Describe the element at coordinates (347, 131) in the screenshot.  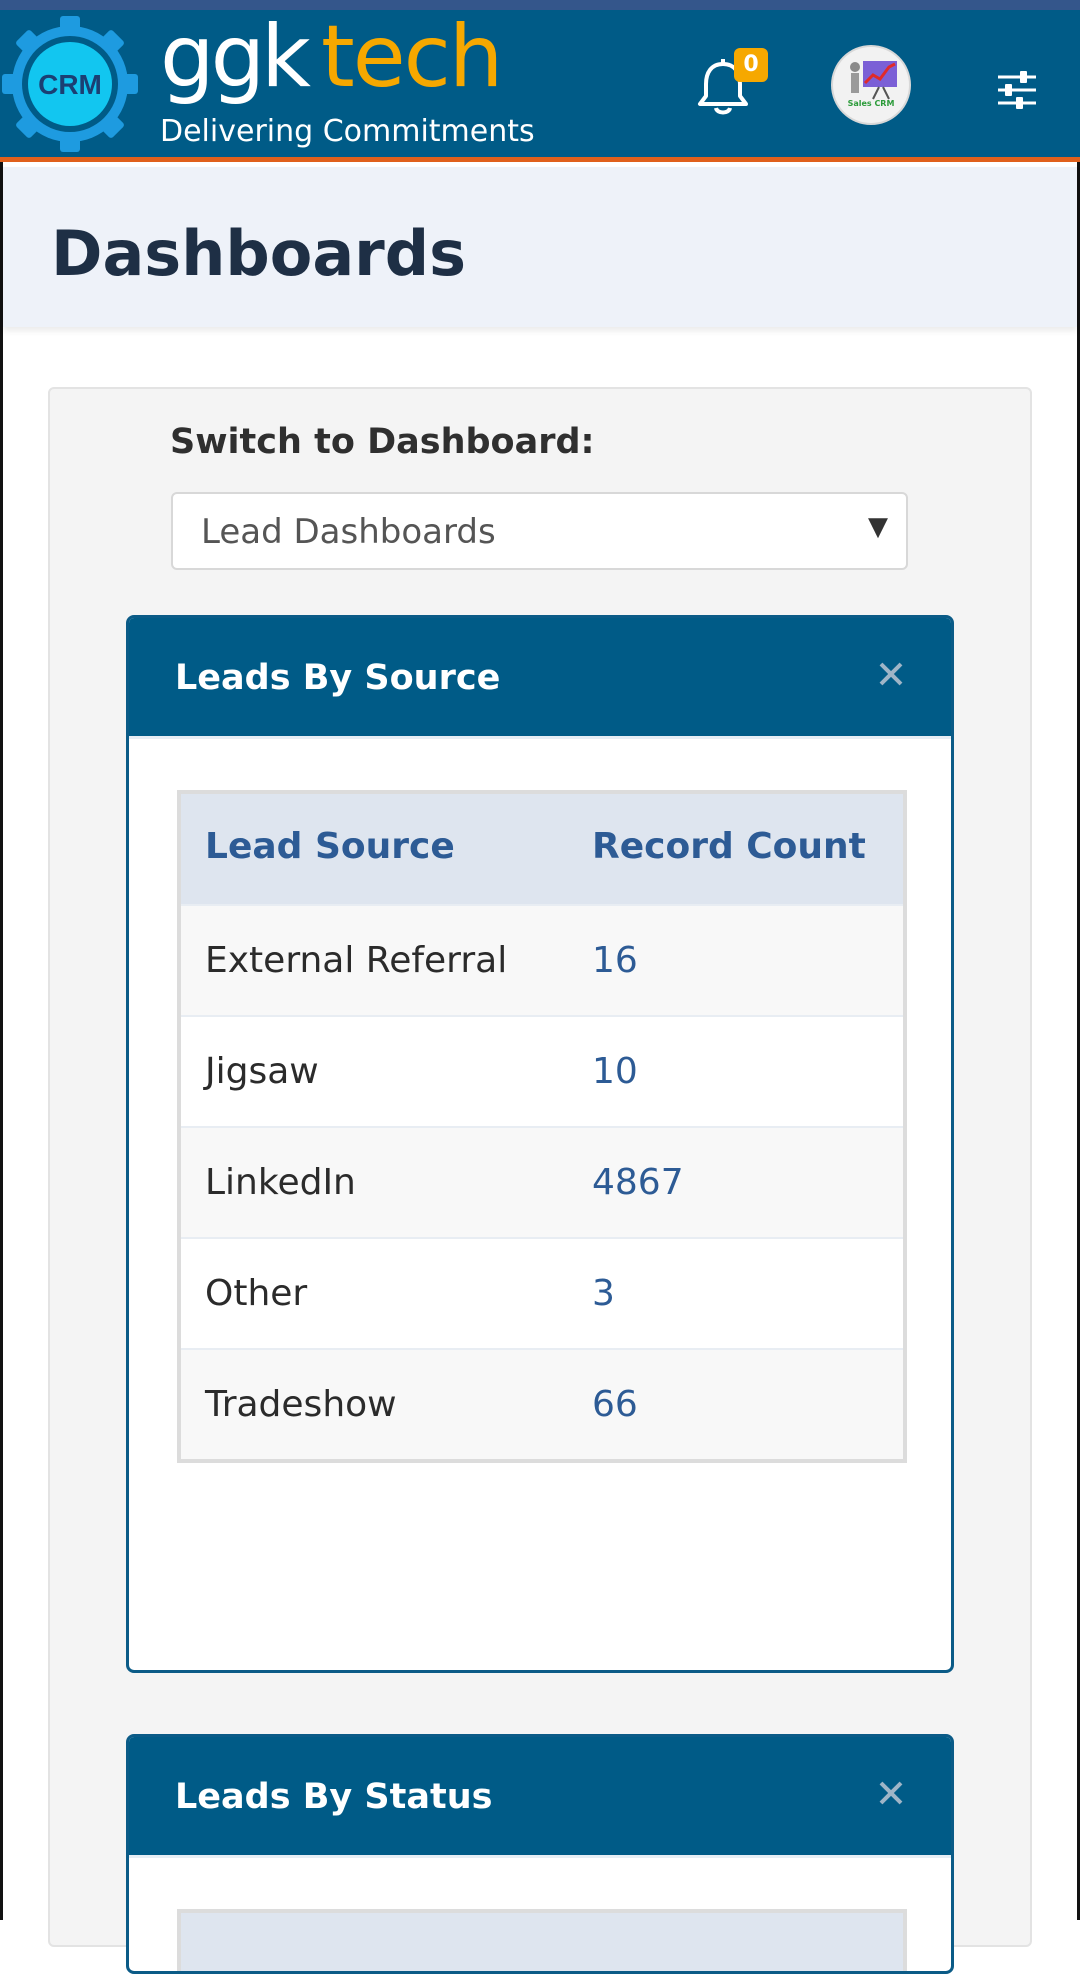
I see `brand-tagline: Delivering Commitments` at that location.